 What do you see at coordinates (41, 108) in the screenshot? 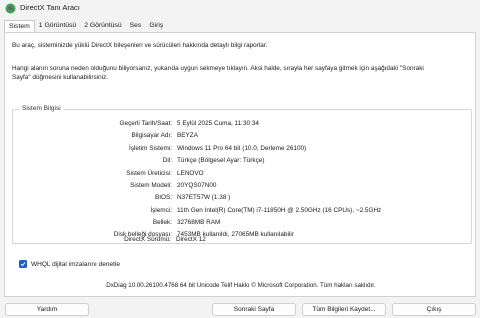
I see `system-info-title: Sistem Bilgisi` at bounding box center [41, 108].